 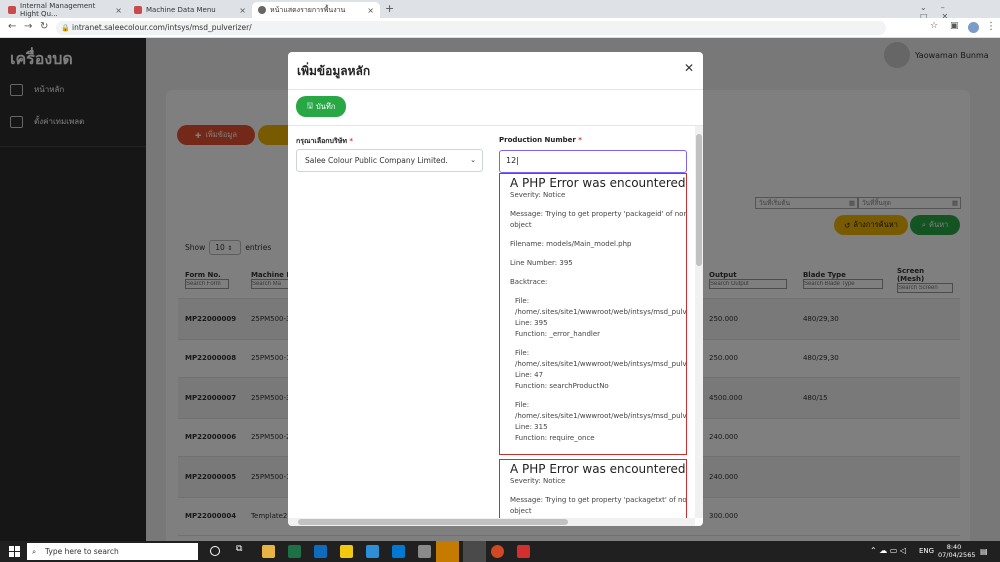 I want to click on globe-icon, so click(x=262, y=10).